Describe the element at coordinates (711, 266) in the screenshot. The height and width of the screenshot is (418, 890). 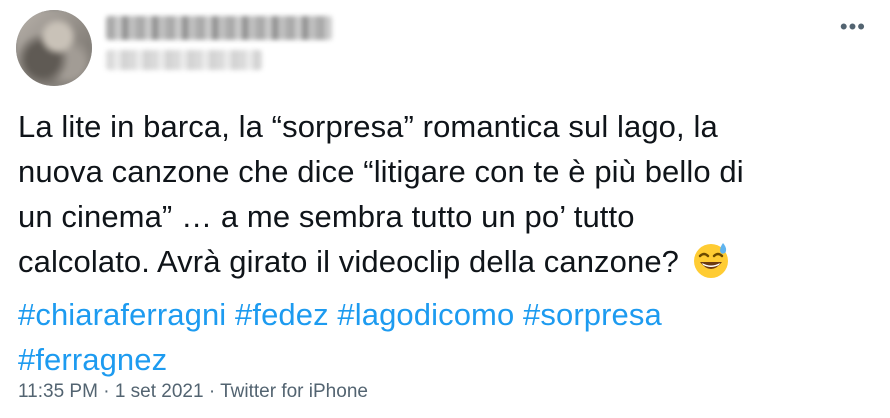
I see `grinning-face-with-sweat-icon` at that location.